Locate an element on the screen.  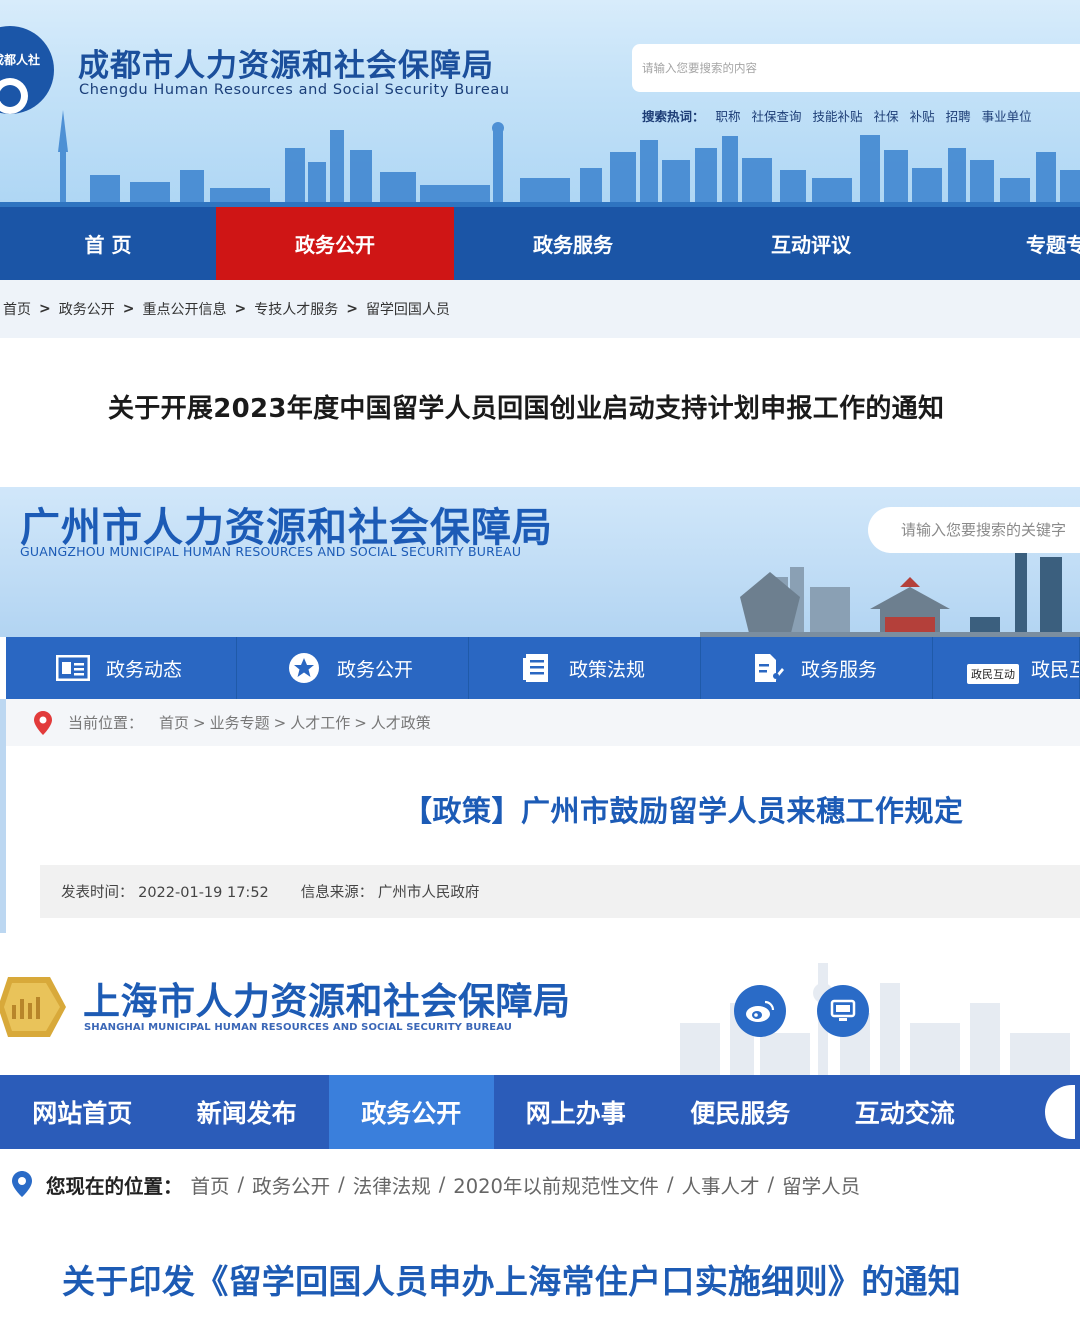
document-icon is located at coordinates (536, 668).